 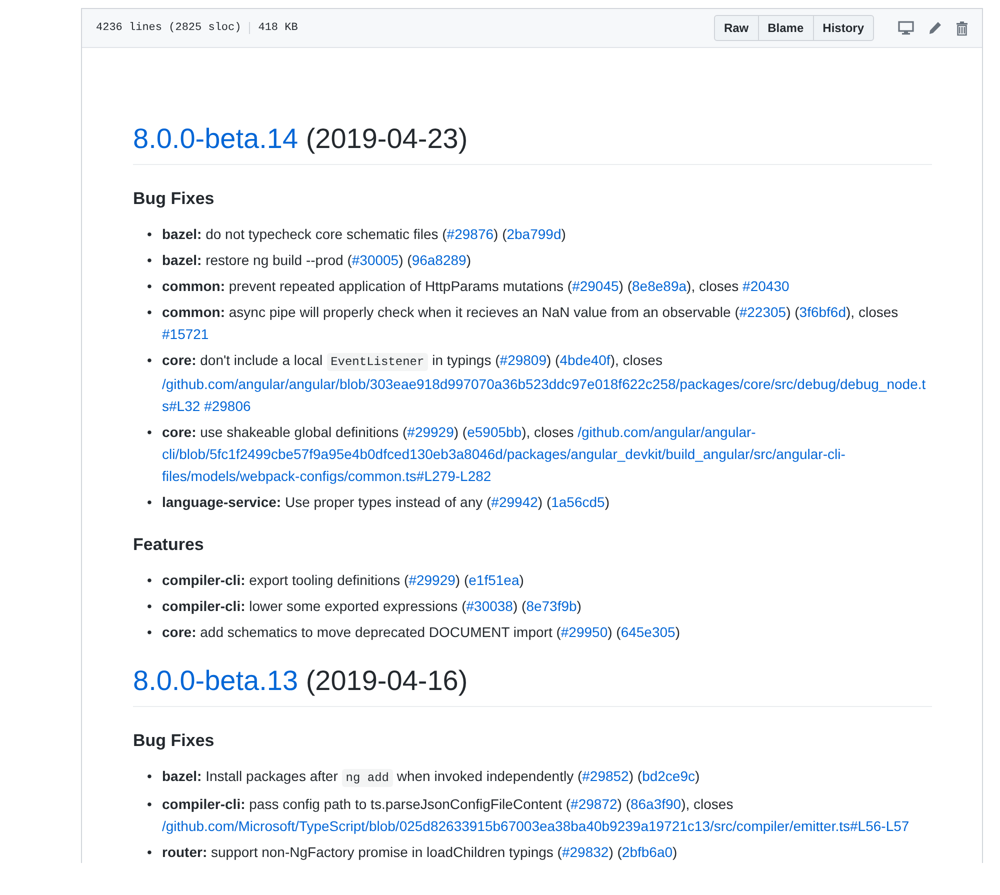 What do you see at coordinates (585, 852) in the screenshot?
I see `link: #29832` at bounding box center [585, 852].